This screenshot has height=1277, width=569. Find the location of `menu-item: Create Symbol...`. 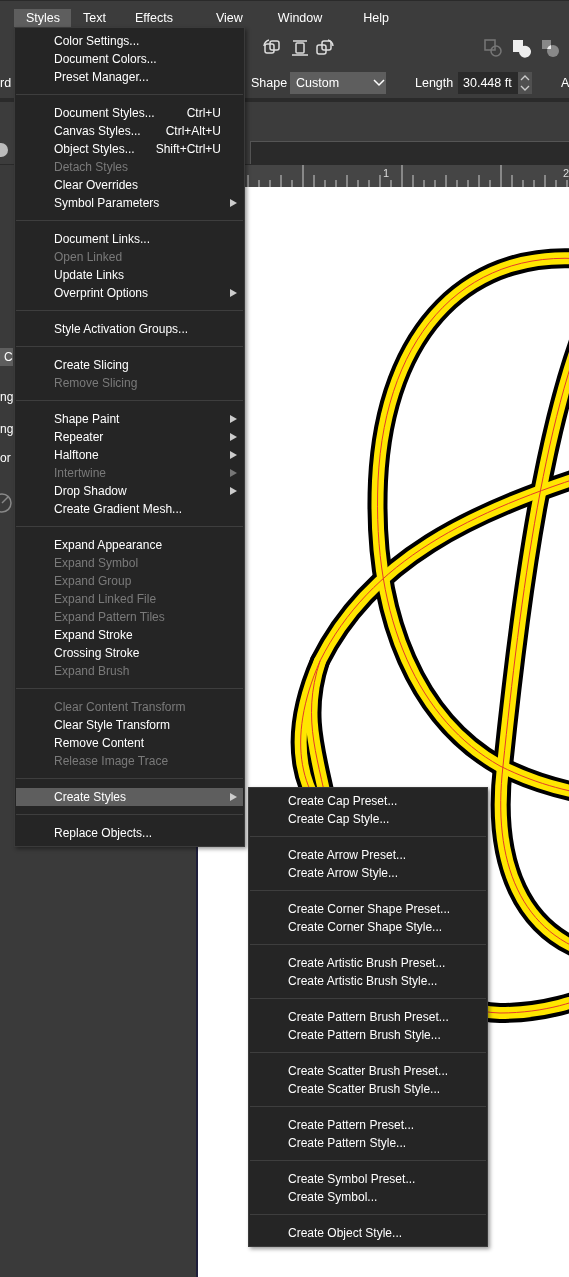

menu-item: Create Symbol... is located at coordinates (368, 1197).